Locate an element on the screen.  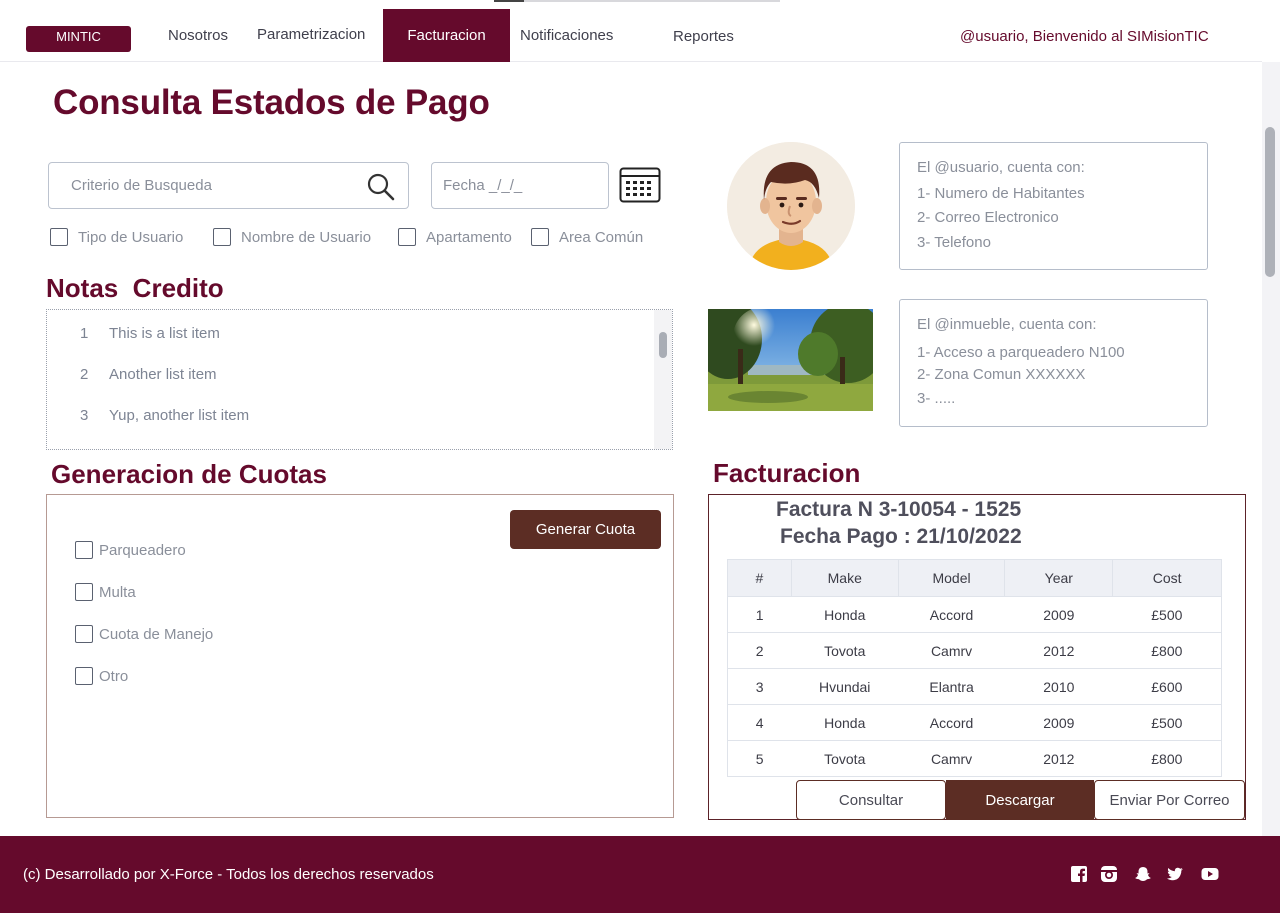
welcome-message: @usuario, Bienvenido al SIMisionTIC is located at coordinates (1084, 36).